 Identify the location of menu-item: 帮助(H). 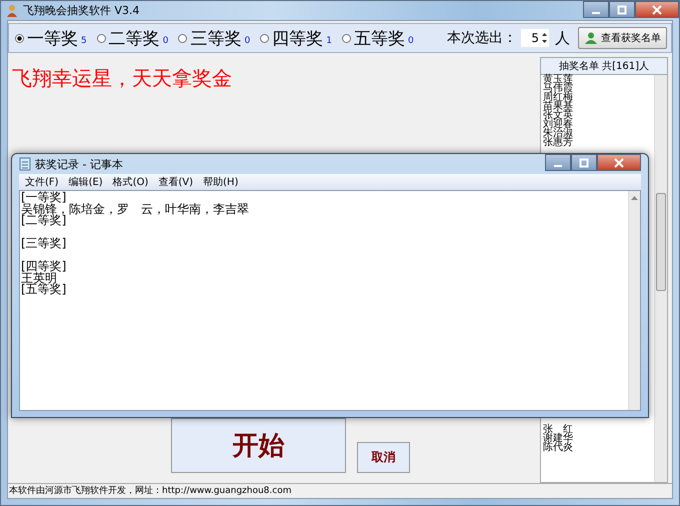
(220, 182).